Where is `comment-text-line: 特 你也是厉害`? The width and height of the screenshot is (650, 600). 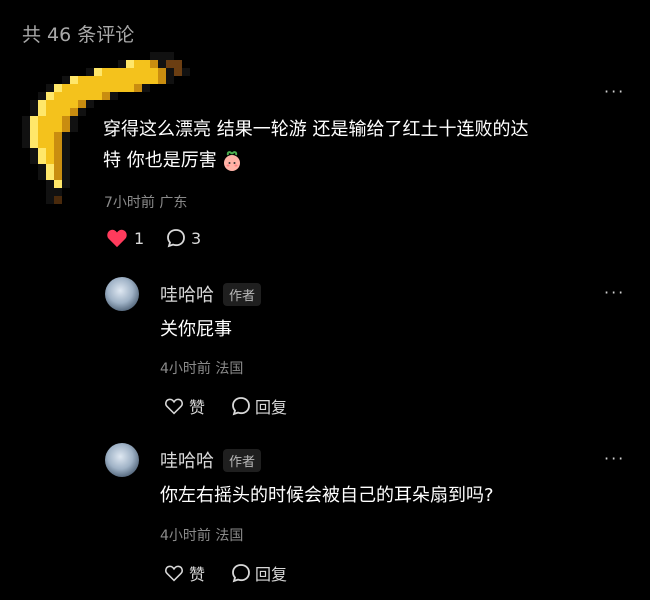 comment-text-line: 特 你也是厉害 is located at coordinates (363, 160).